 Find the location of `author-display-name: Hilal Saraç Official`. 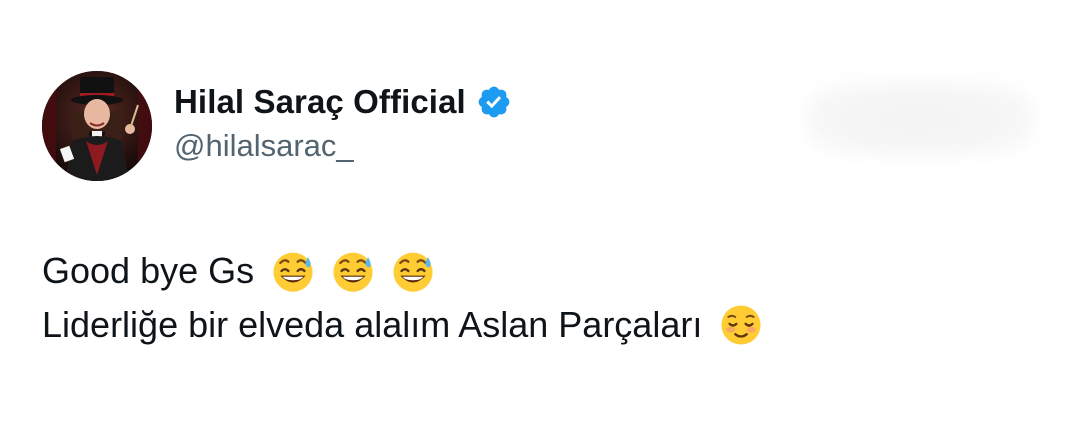

author-display-name: Hilal Saraç Official is located at coordinates (320, 102).